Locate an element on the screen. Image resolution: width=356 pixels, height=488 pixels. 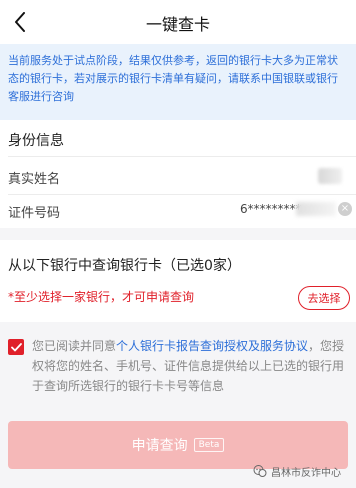
wechat-icon is located at coordinates (260, 471).